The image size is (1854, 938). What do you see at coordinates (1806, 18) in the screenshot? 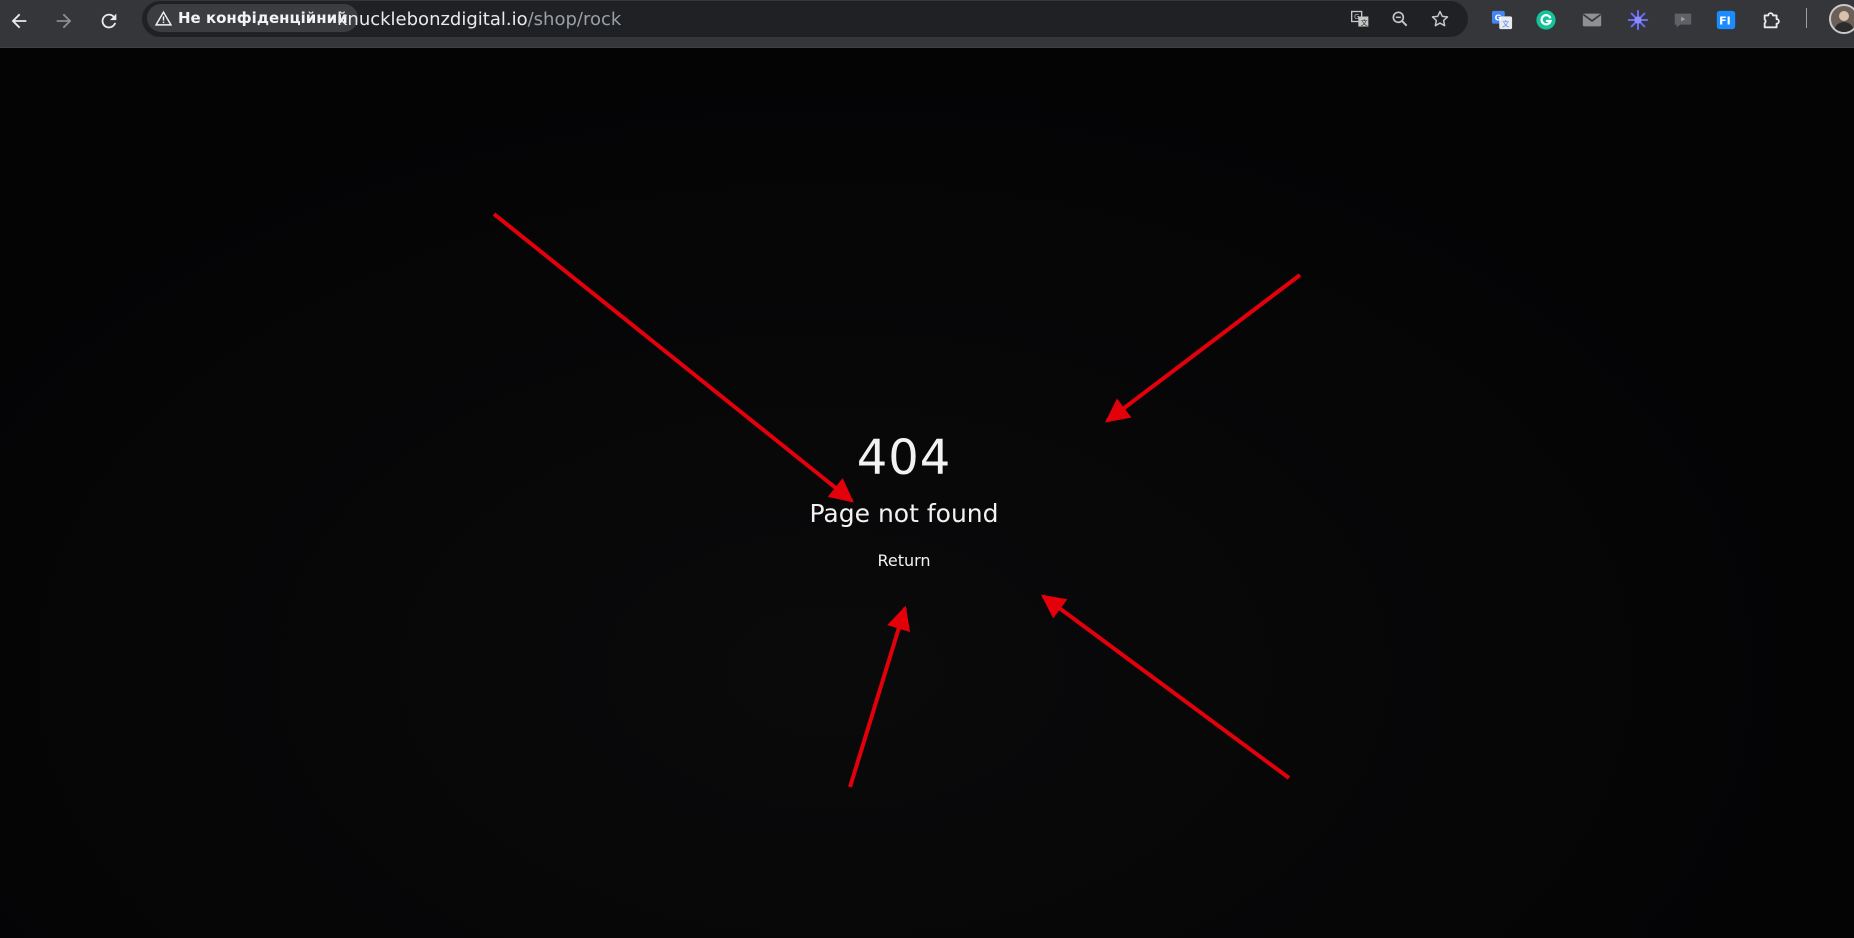
I see `toolbar-separator` at bounding box center [1806, 18].